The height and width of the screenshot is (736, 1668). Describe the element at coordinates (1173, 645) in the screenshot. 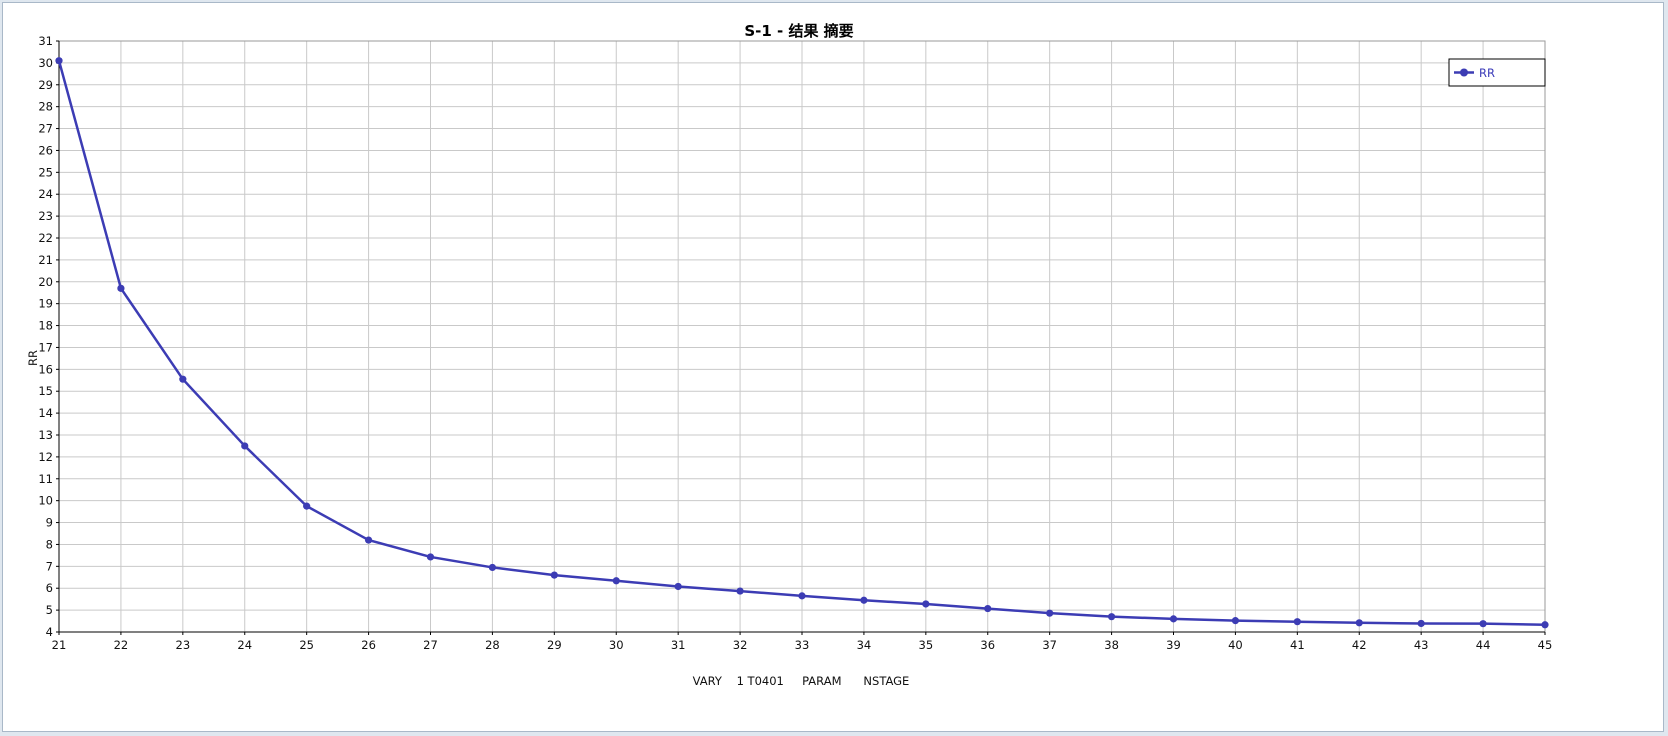

I see `x-tick-label: 39` at that location.